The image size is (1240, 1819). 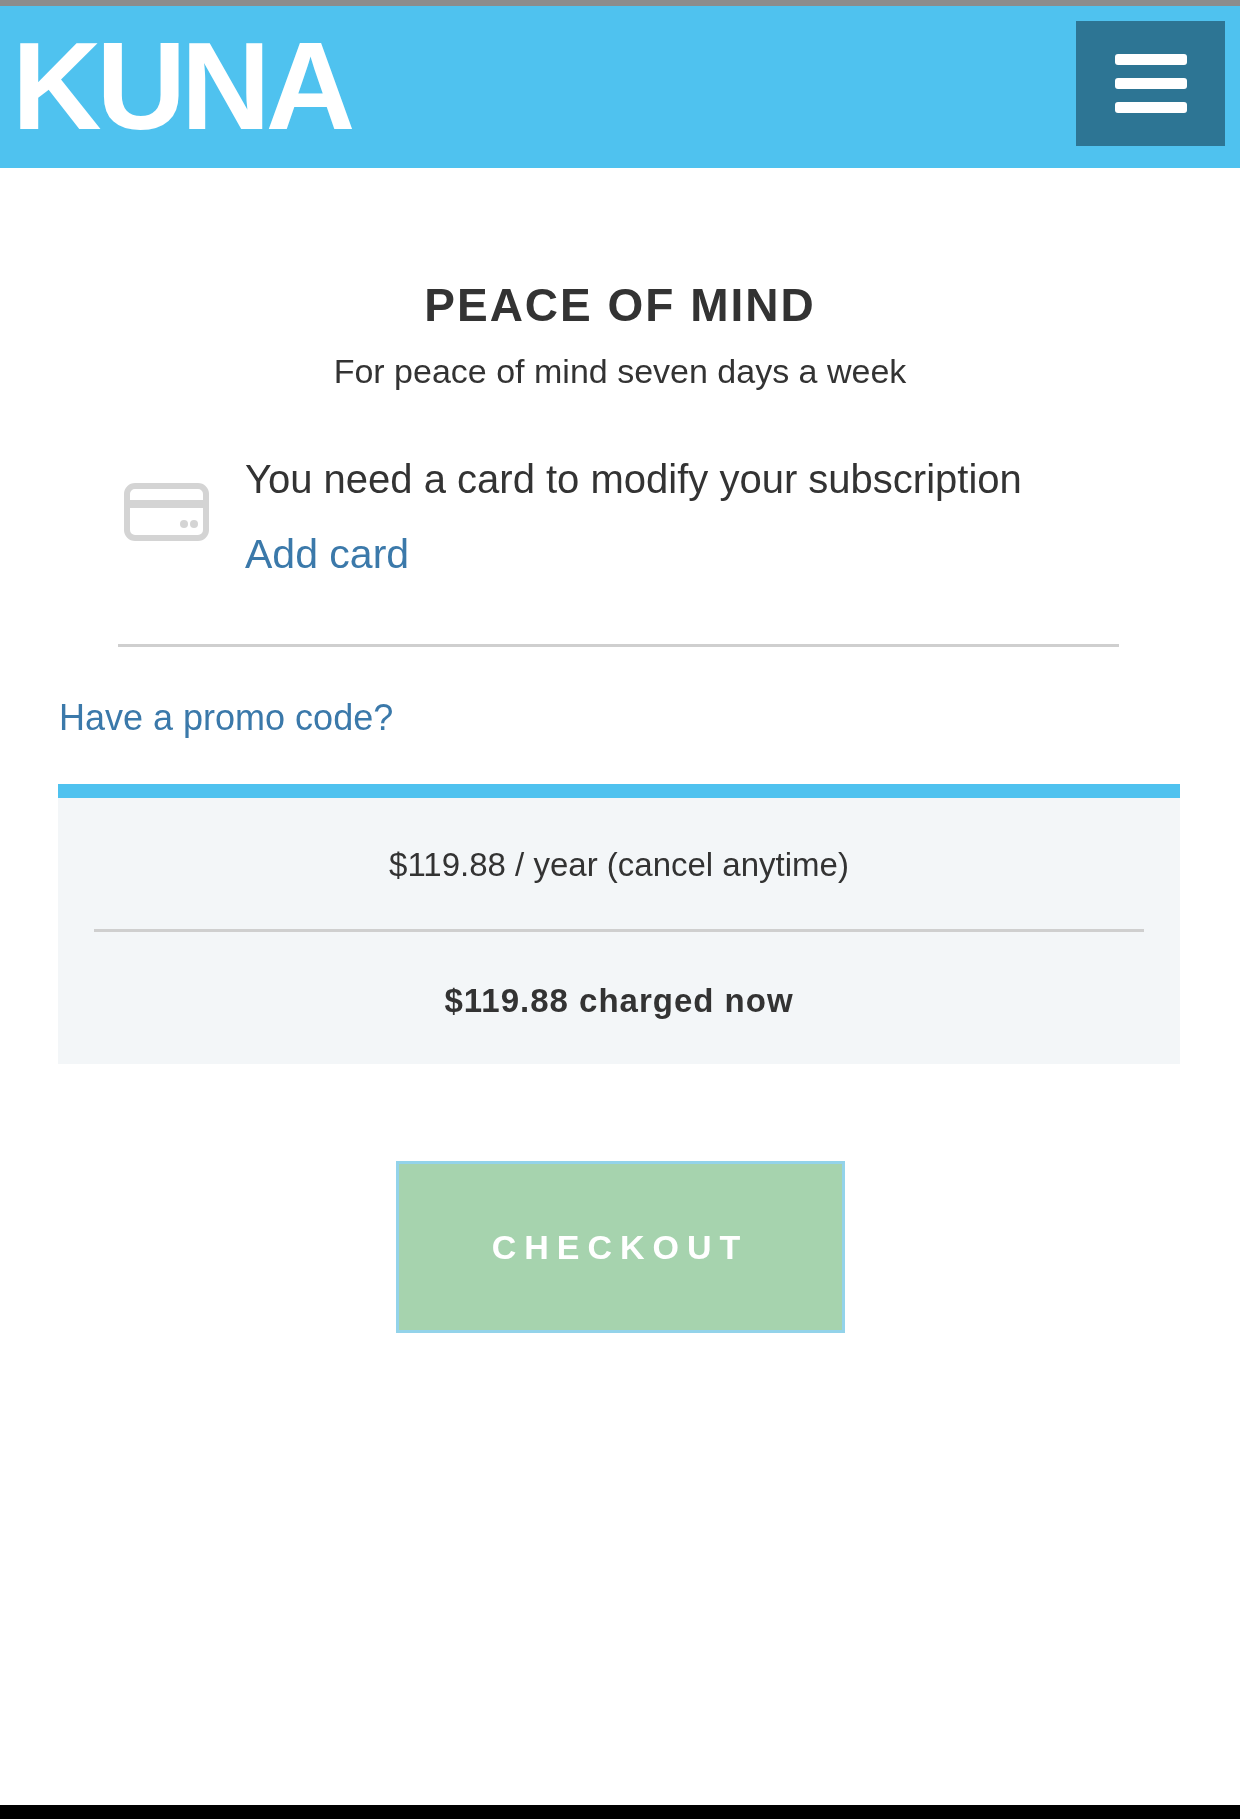 What do you see at coordinates (181, 86) in the screenshot?
I see `logo: KUNA` at bounding box center [181, 86].